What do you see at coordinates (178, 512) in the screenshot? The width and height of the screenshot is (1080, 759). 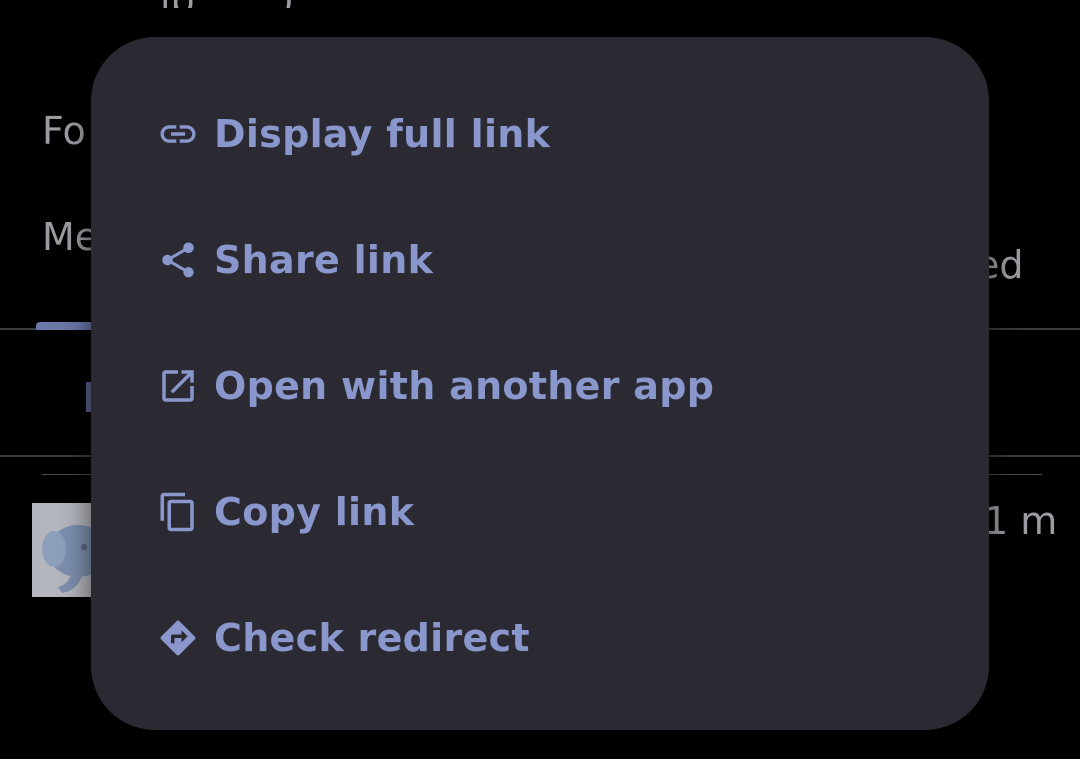 I see `copy-icon` at bounding box center [178, 512].